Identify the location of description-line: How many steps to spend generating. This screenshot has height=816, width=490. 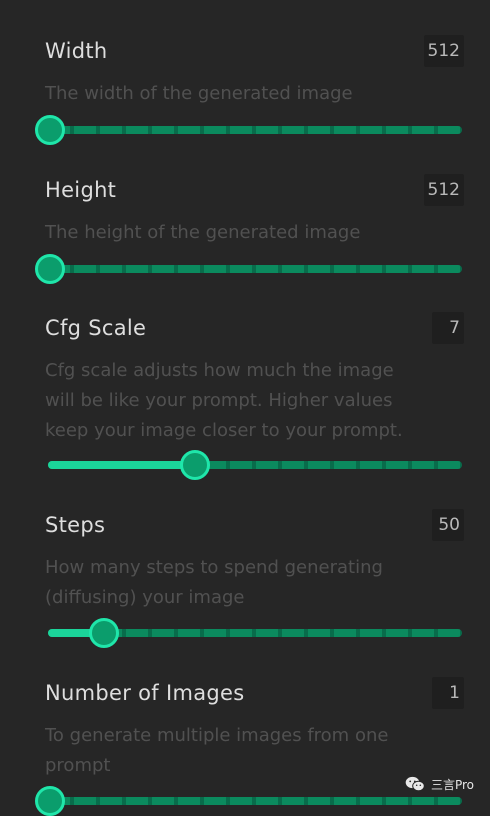
(214, 567).